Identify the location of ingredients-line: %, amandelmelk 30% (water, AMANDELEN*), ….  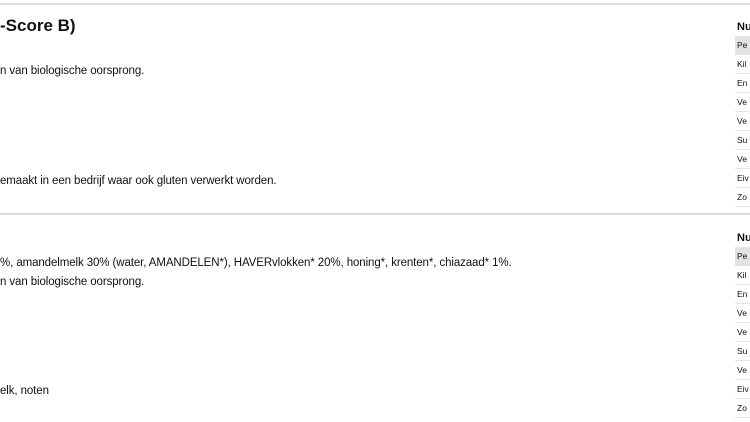
(256, 263).